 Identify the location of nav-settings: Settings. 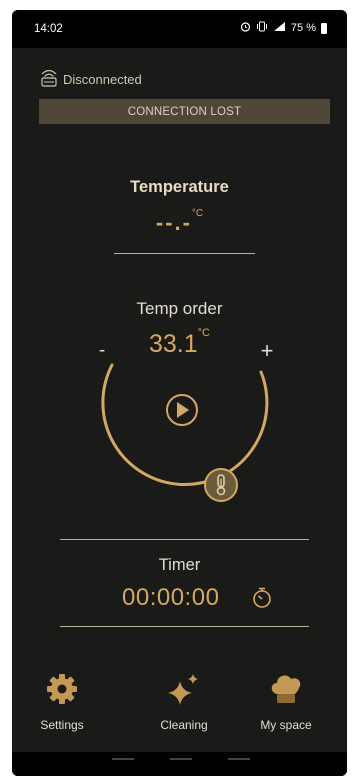
(62, 702).